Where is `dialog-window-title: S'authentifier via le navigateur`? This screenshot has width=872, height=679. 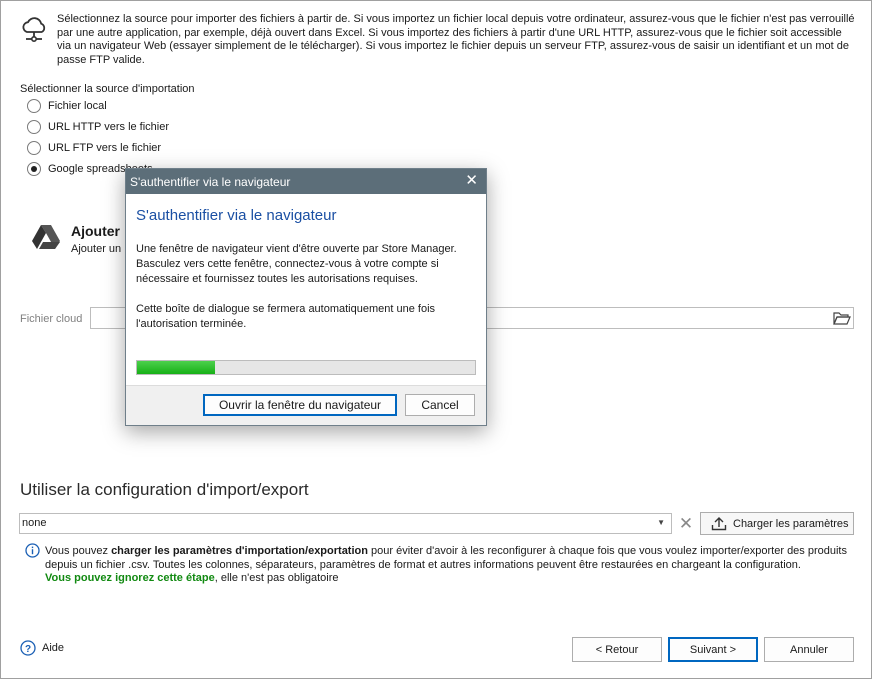
dialog-window-title: S'authentifier via le navigateur is located at coordinates (210, 181).